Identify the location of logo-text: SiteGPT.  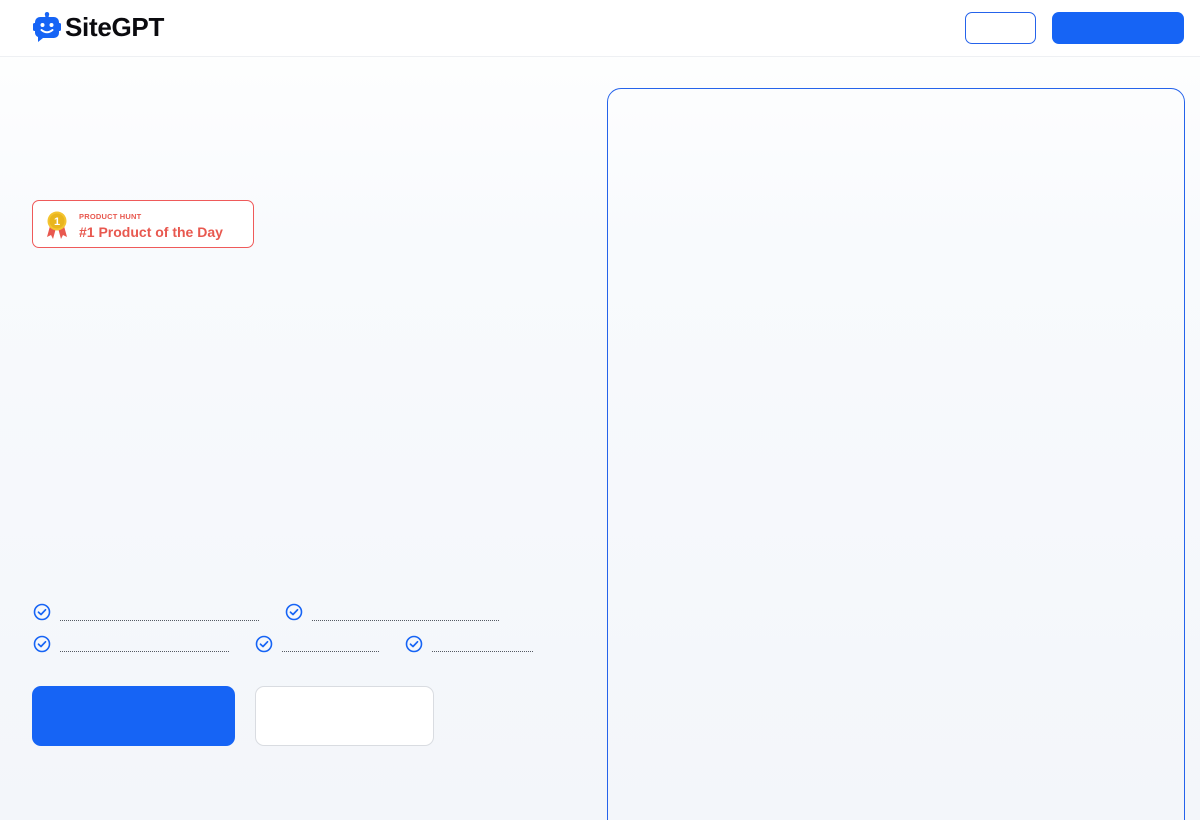
(115, 27).